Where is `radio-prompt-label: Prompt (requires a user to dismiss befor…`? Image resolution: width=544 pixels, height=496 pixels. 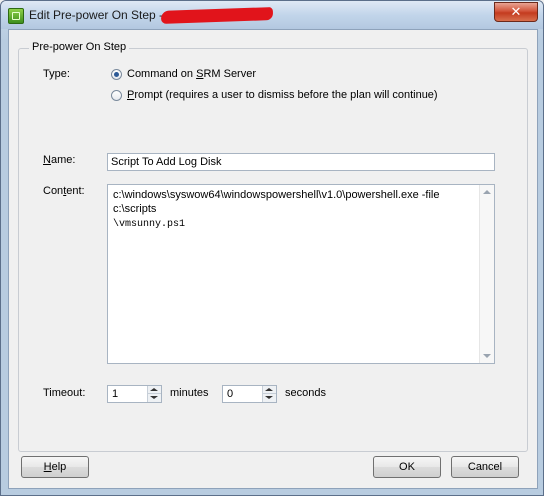 radio-prompt-label: Prompt (requires a user to dismiss befor… is located at coordinates (282, 95).